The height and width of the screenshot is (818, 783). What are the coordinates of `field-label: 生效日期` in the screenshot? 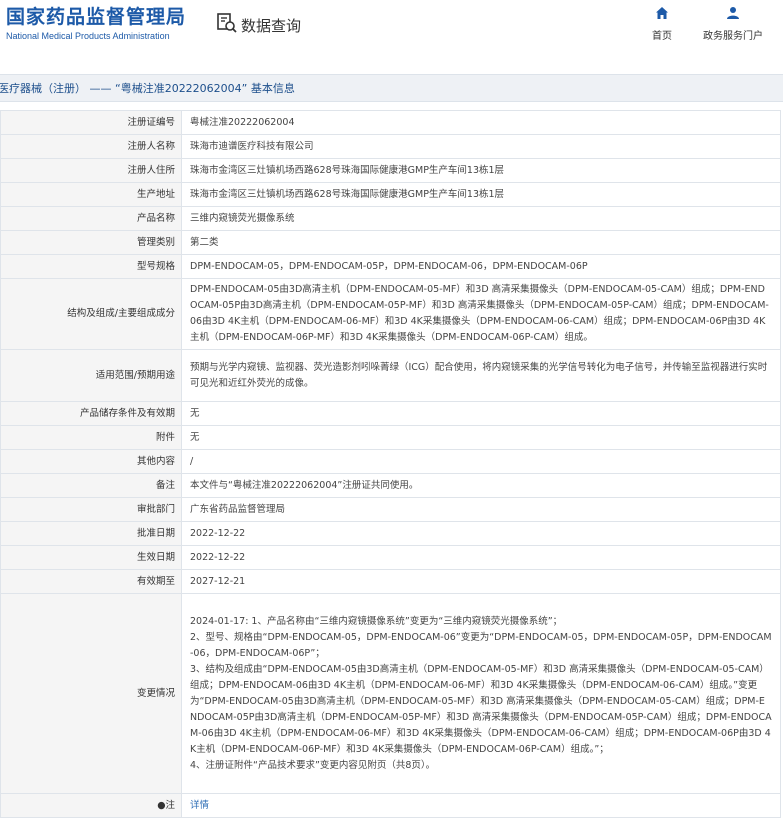 It's located at (91, 557).